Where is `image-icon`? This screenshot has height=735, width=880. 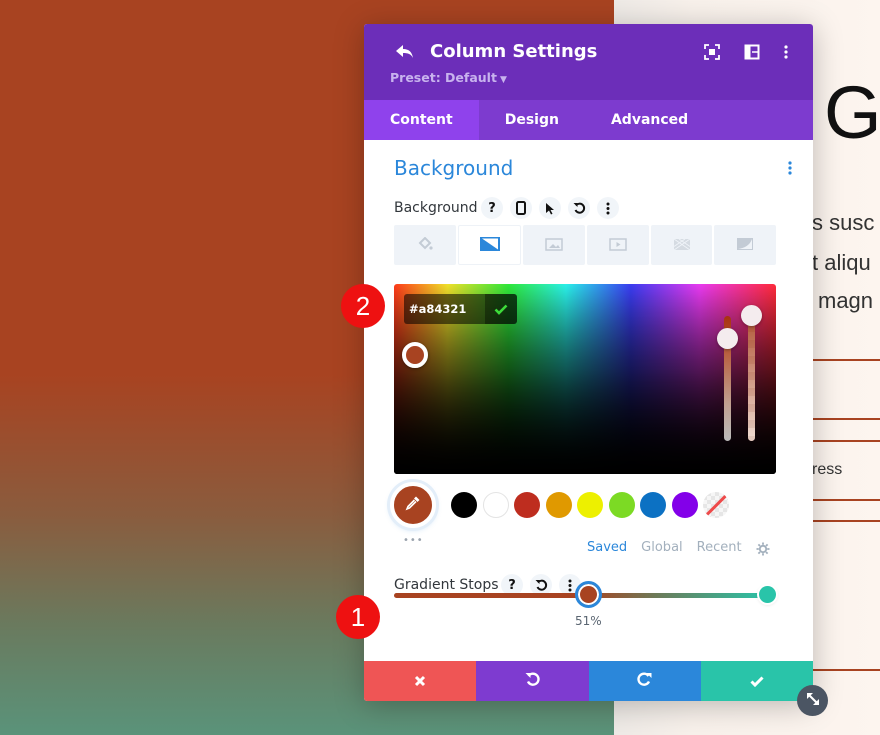
image-icon is located at coordinates (554, 245).